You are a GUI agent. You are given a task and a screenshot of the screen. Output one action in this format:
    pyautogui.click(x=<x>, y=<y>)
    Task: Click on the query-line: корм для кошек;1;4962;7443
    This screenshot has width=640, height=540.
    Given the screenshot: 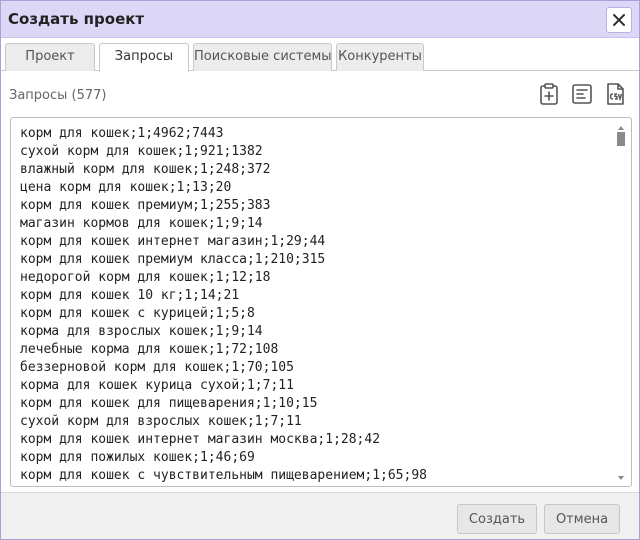 What is the action you would take?
    pyautogui.click(x=122, y=133)
    